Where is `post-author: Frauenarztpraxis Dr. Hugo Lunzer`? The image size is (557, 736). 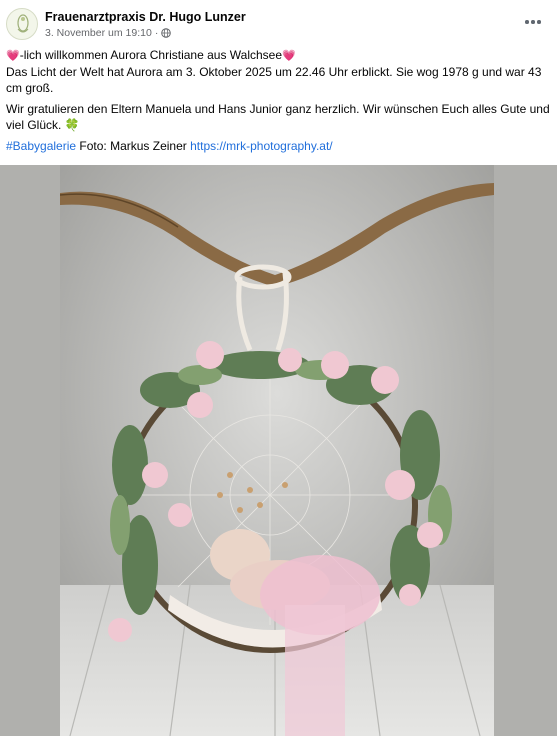 post-author: Frauenarztpraxis Dr. Hugo Lunzer is located at coordinates (145, 17).